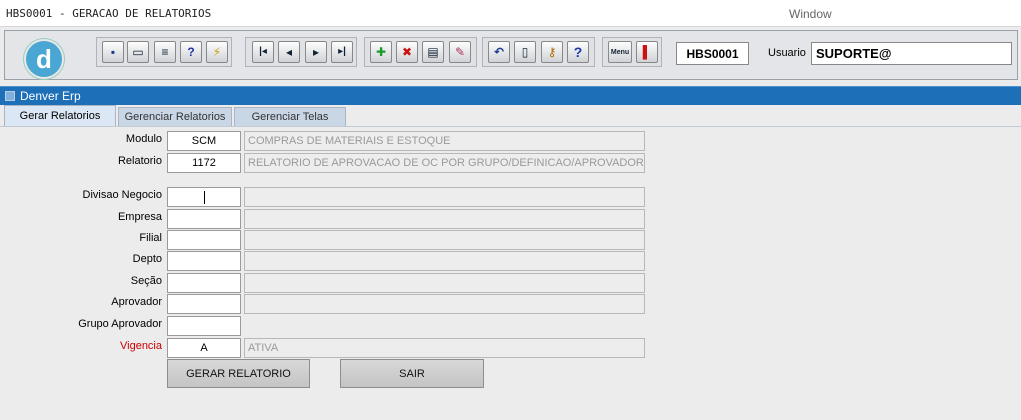  I want to click on aprovador-desc-field, so click(444, 304).